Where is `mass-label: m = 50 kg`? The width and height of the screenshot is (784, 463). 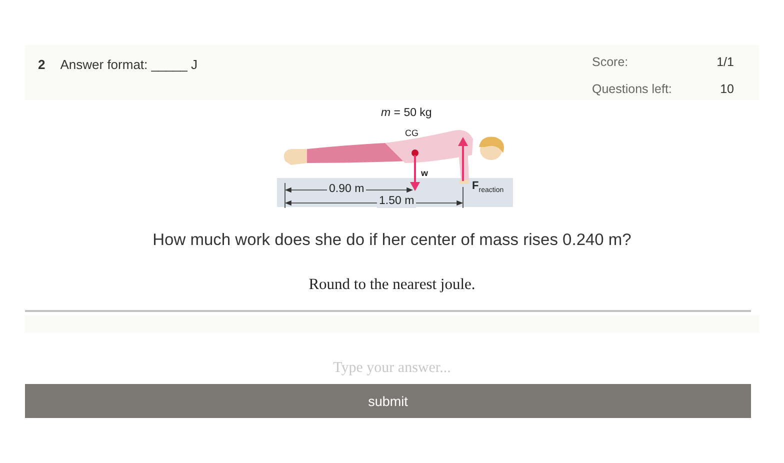 mass-label: m = 50 kg is located at coordinates (406, 114).